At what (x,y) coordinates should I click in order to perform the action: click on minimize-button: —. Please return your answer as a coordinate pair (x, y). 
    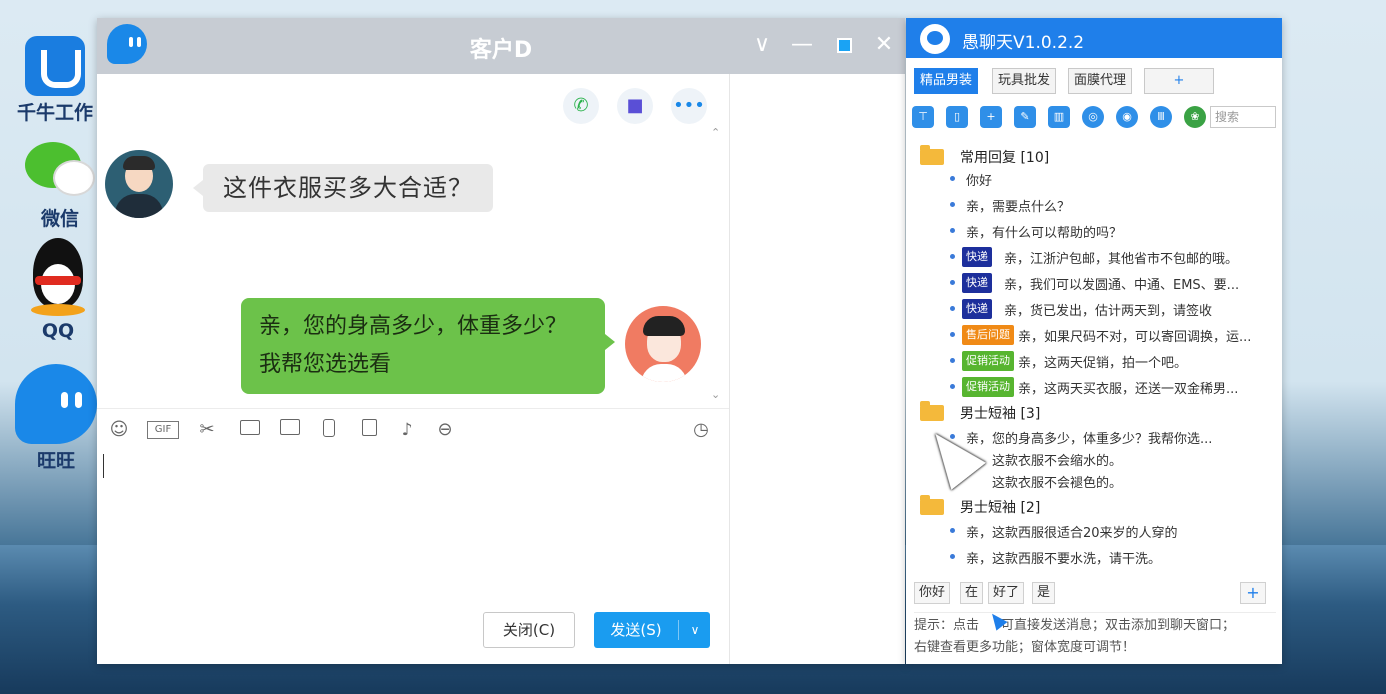
    Looking at the image, I should click on (802, 45).